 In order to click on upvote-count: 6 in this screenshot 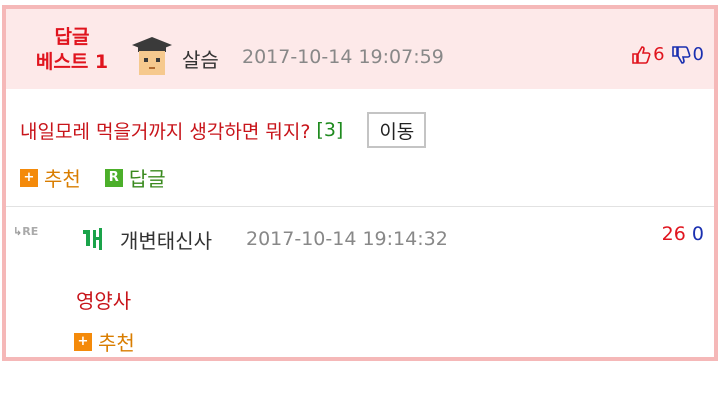, I will do `click(659, 54)`.